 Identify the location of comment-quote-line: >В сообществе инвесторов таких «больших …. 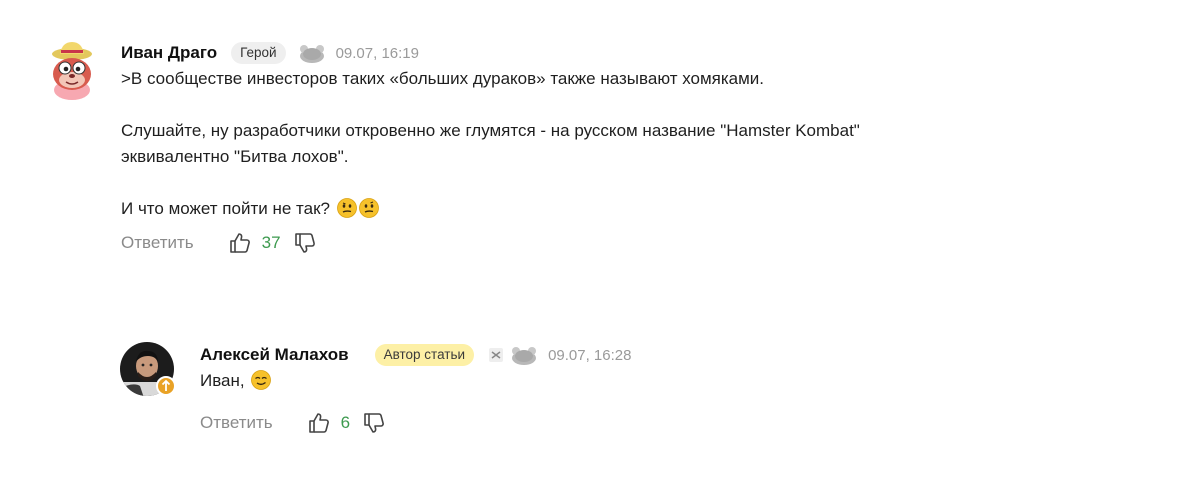
(443, 78).